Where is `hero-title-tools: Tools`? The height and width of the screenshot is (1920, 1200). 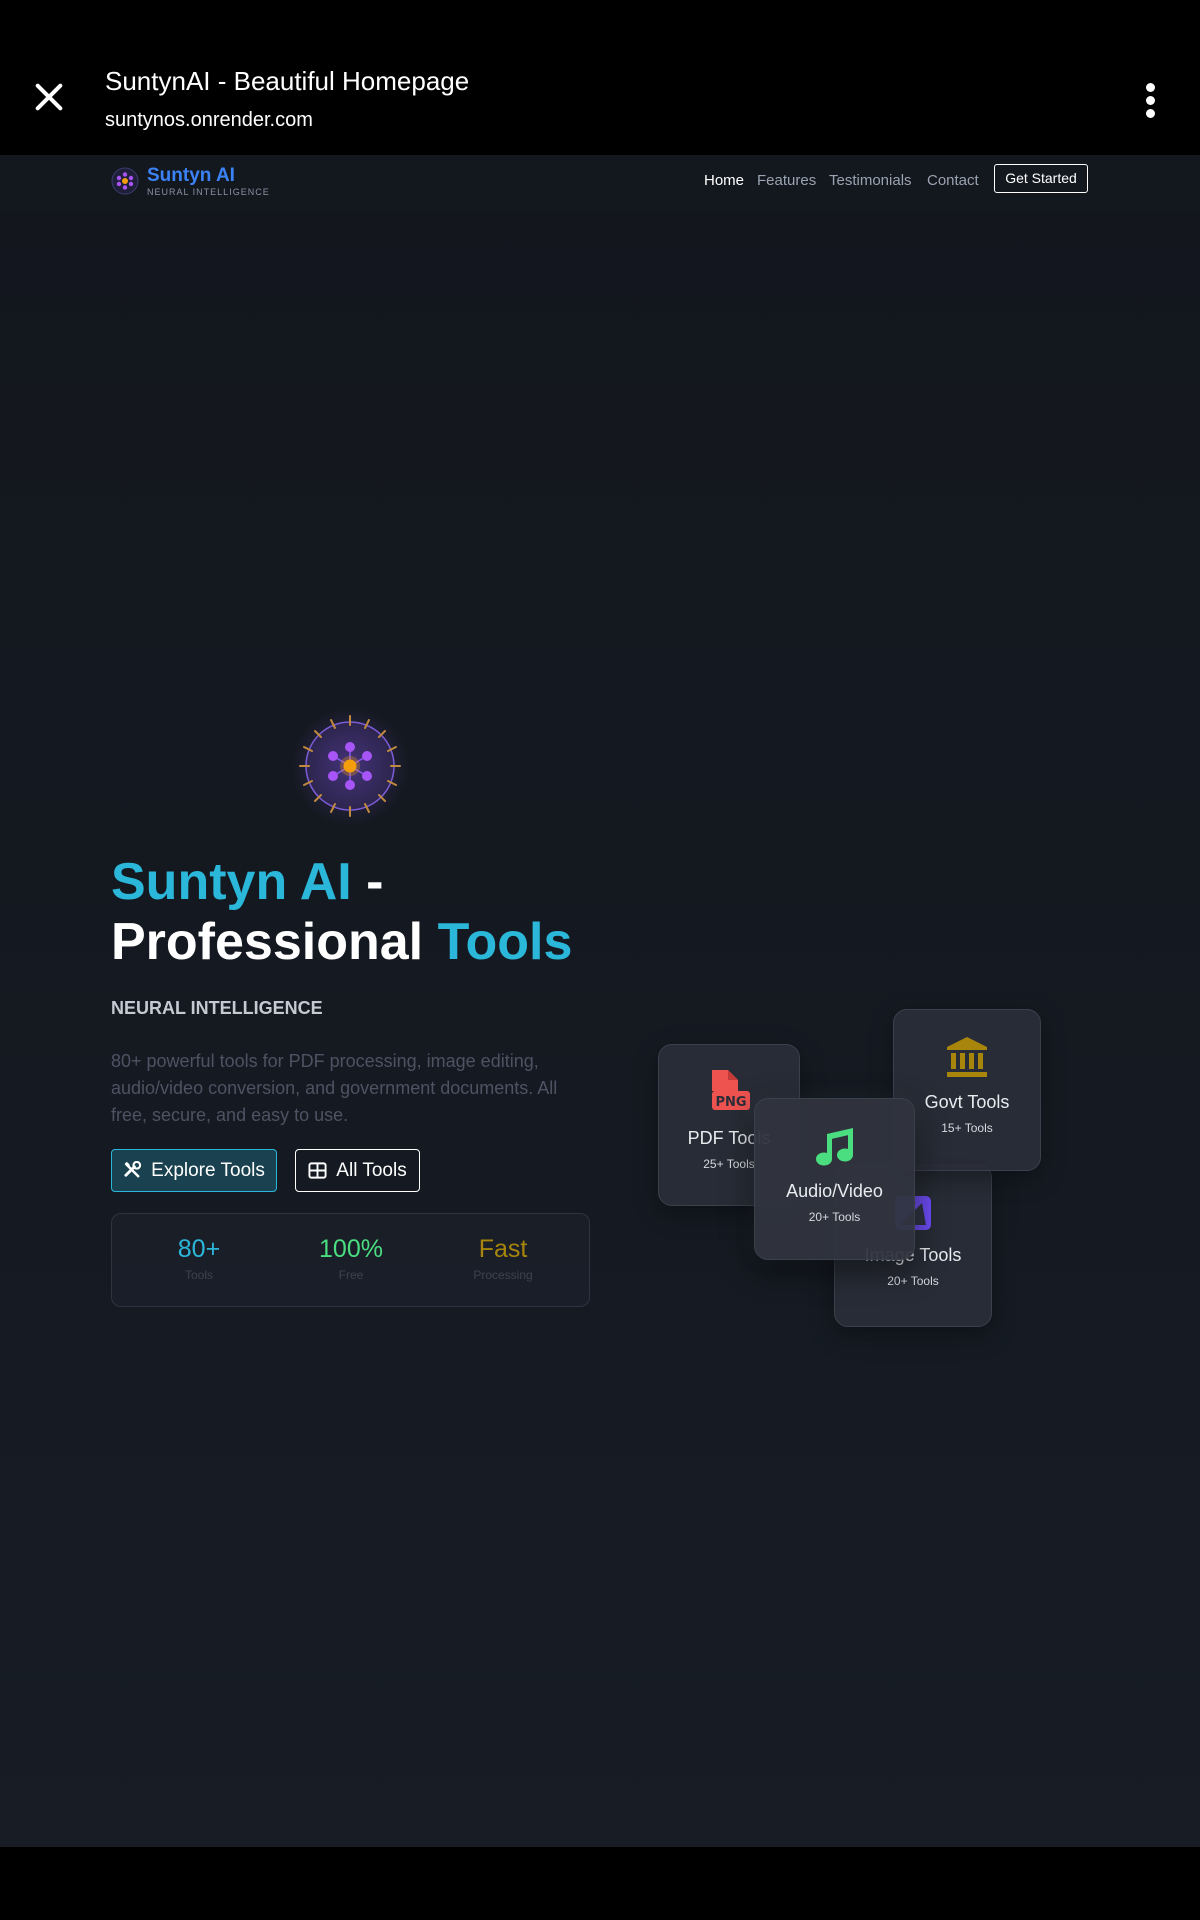
hero-title-tools: Tools is located at coordinates (505, 942).